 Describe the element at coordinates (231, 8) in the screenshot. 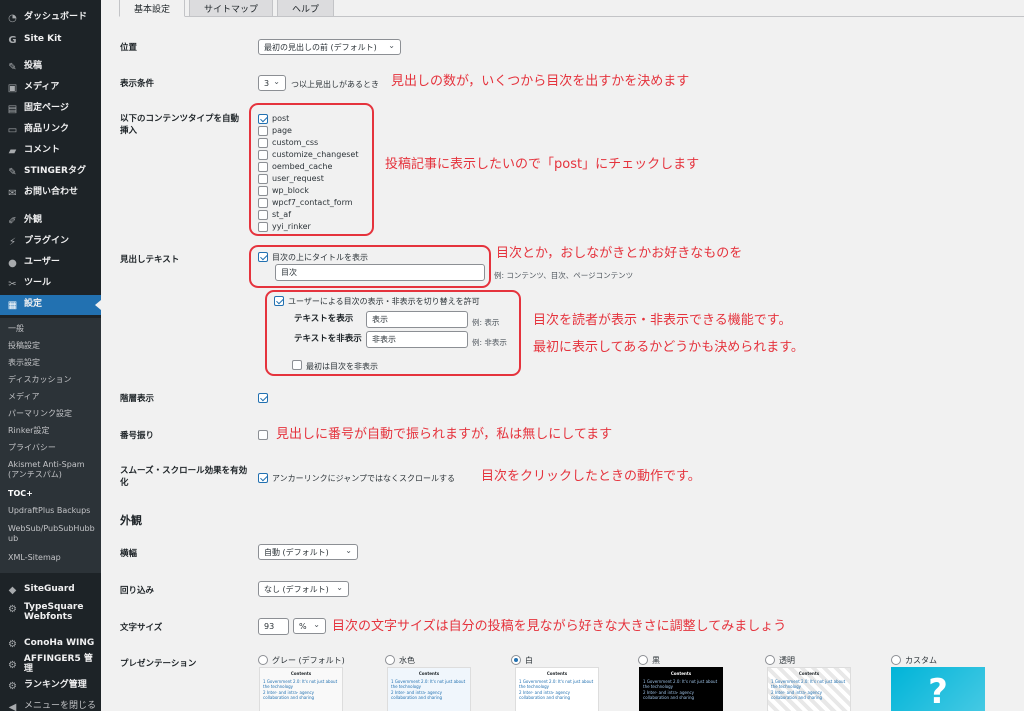

I see `tab-sitemap: サイトマップ` at that location.